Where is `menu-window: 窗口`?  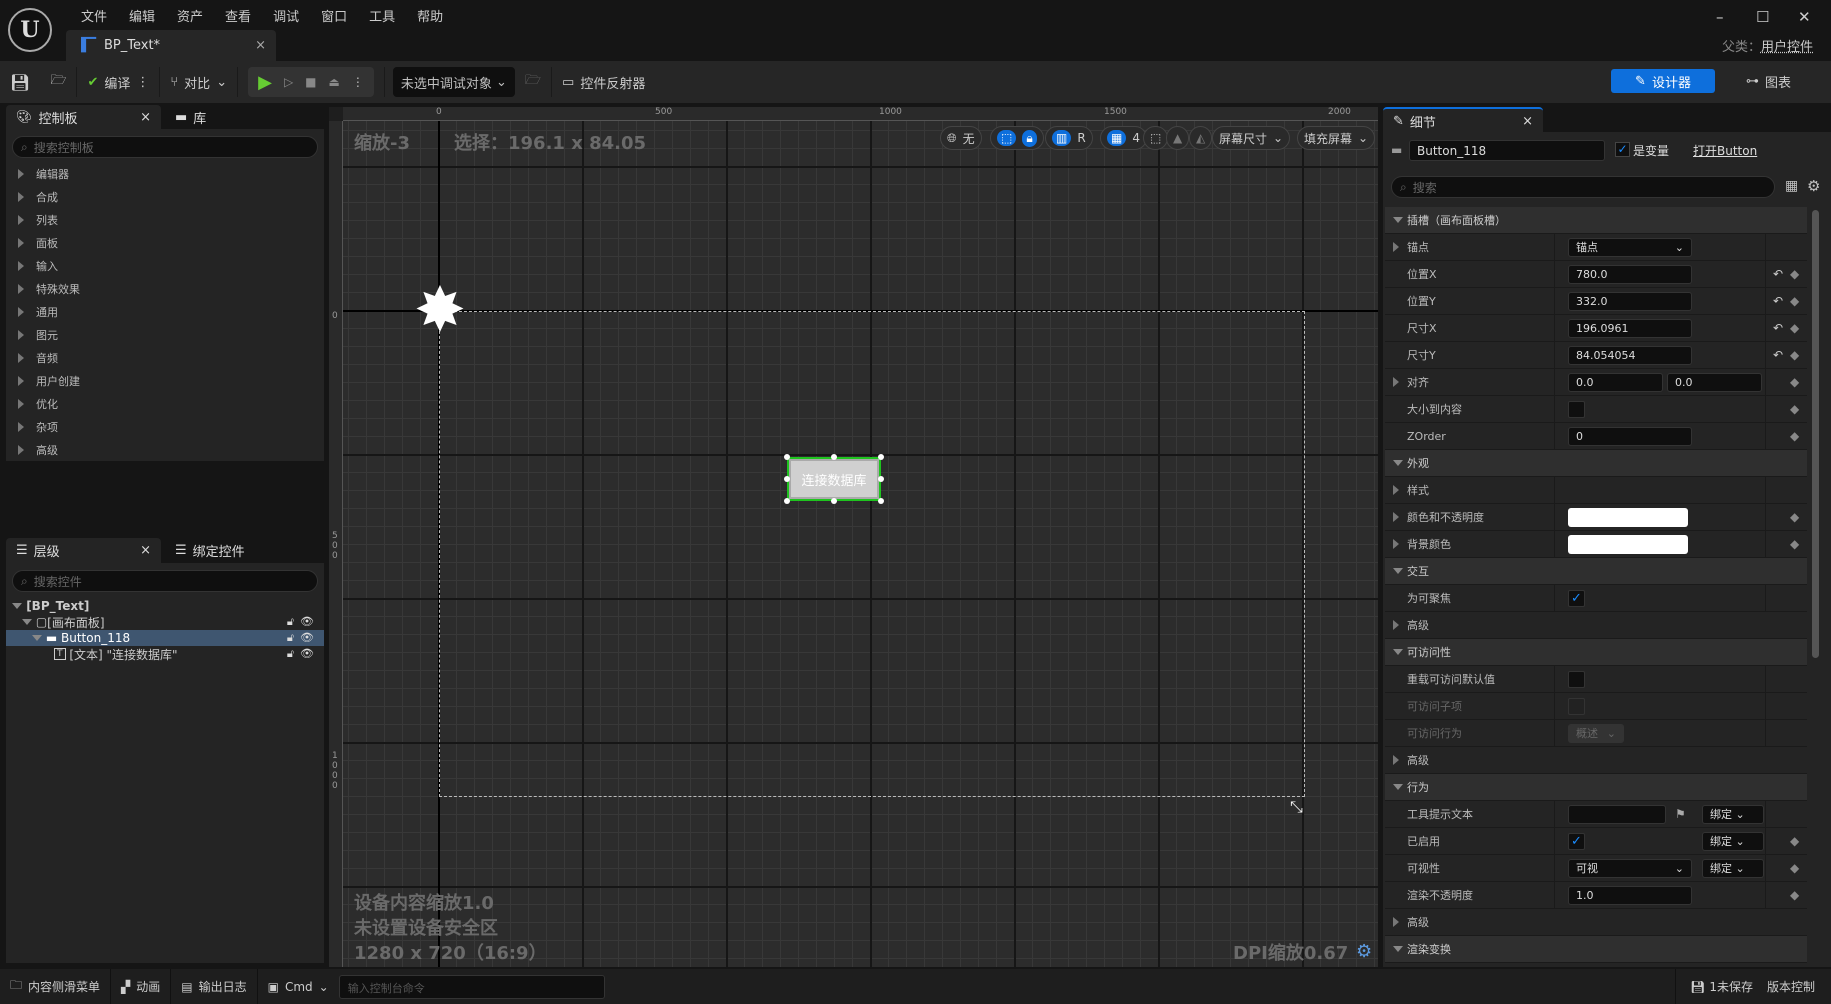
menu-window: 窗口 is located at coordinates (334, 15).